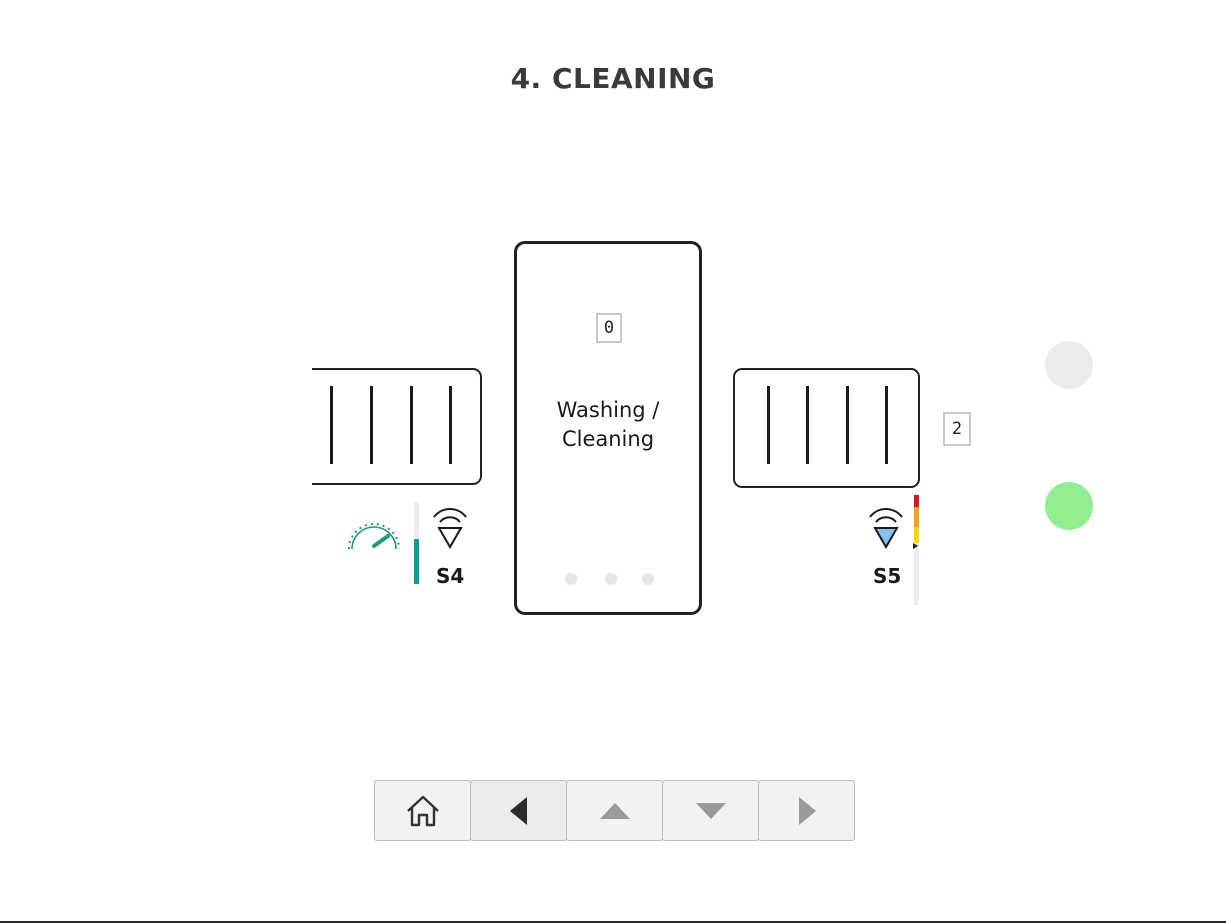 The image size is (1226, 923). What do you see at coordinates (374, 536) in the screenshot?
I see `speedometer-icon` at bounding box center [374, 536].